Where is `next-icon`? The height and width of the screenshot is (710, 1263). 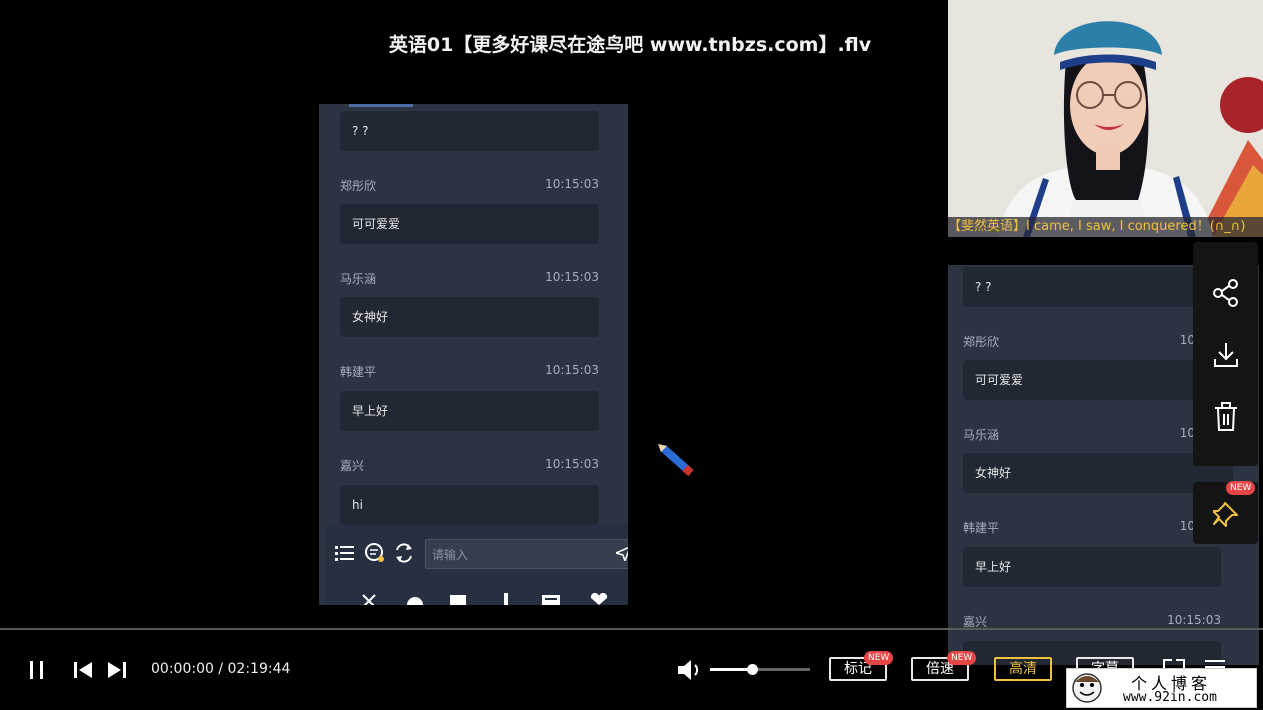
next-icon is located at coordinates (117, 670).